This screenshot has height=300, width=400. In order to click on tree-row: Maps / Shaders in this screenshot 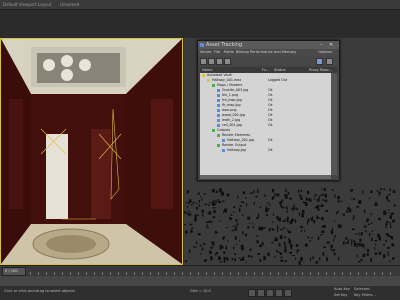, I will do `click(265, 85)`.